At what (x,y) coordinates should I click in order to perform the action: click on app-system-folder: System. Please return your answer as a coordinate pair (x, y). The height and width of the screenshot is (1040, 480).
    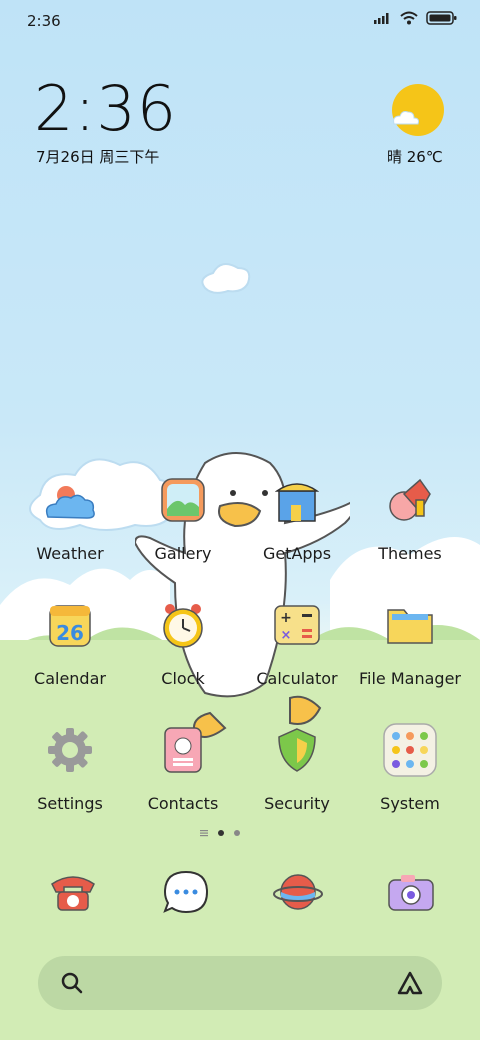
    Looking at the image, I should click on (410, 766).